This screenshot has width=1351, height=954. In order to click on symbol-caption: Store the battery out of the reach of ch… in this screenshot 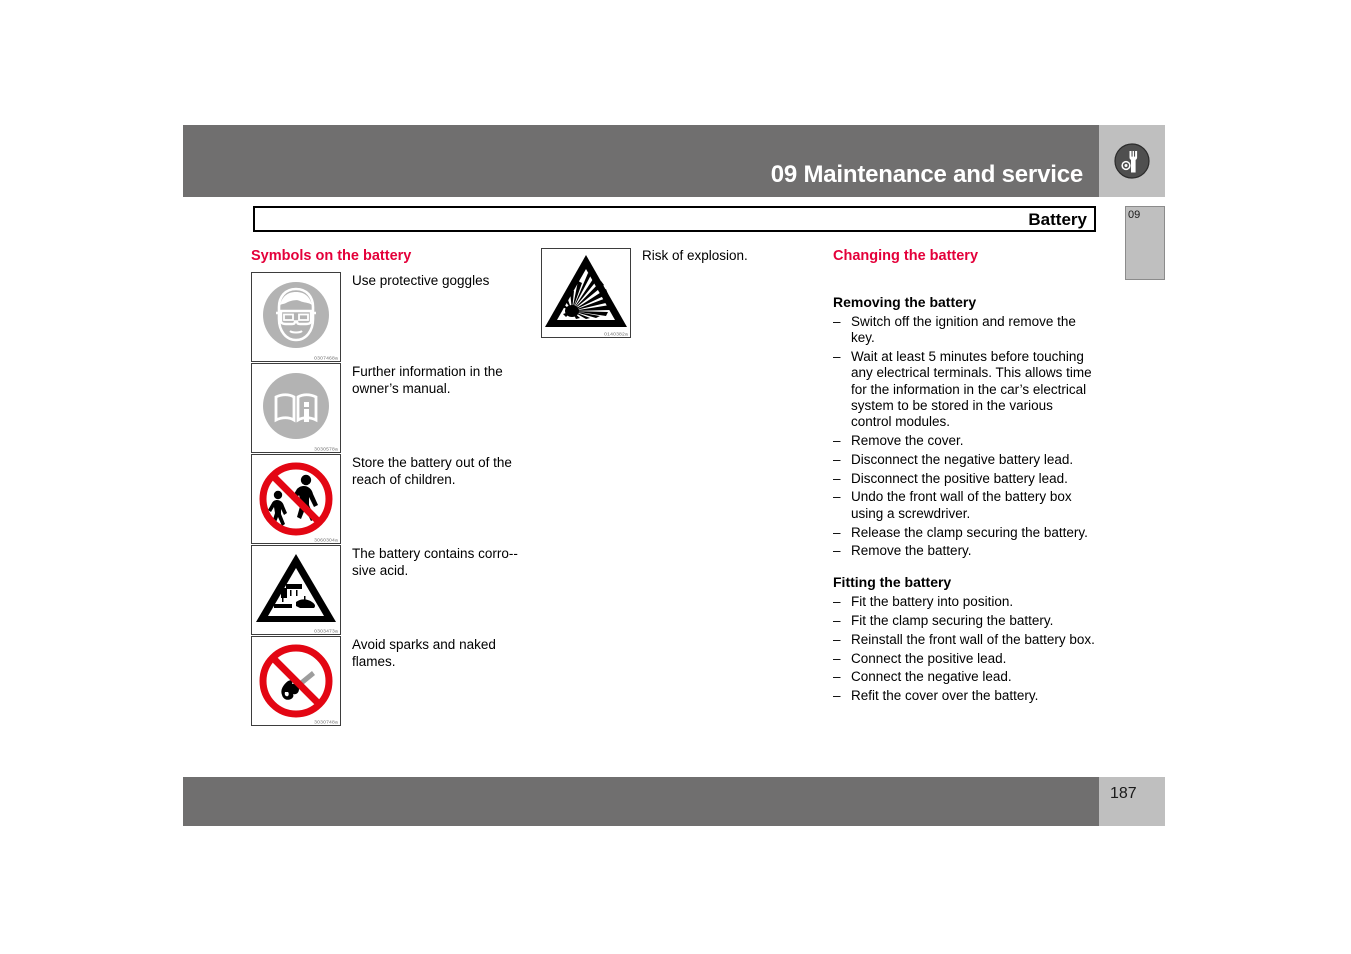, I will do `click(432, 471)`.